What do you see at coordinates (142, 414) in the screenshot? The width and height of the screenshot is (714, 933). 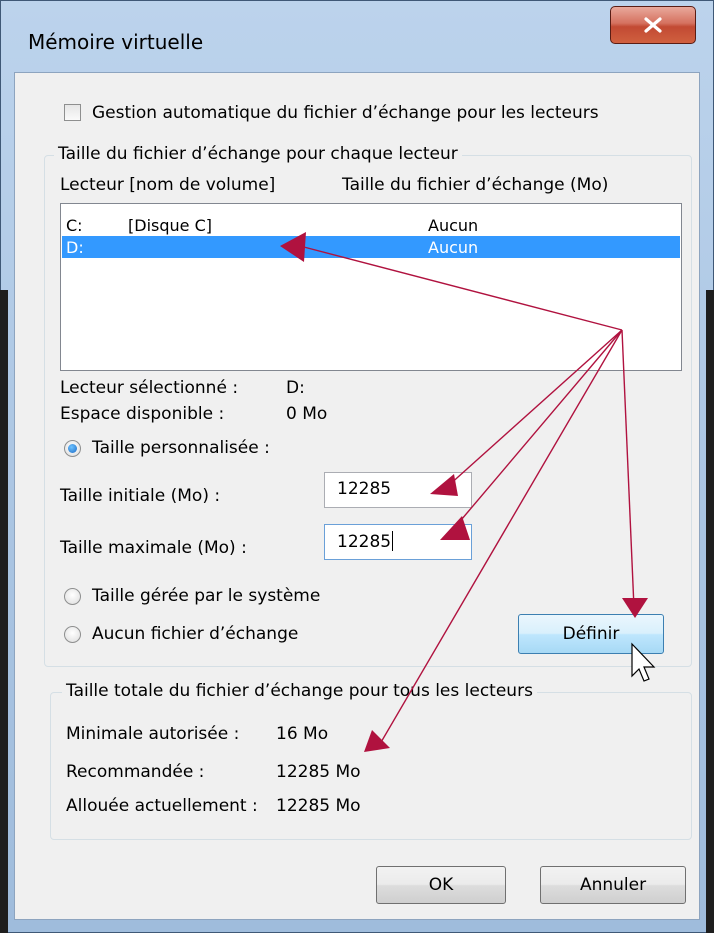 I see `free-space-label: Espace disponible :` at bounding box center [142, 414].